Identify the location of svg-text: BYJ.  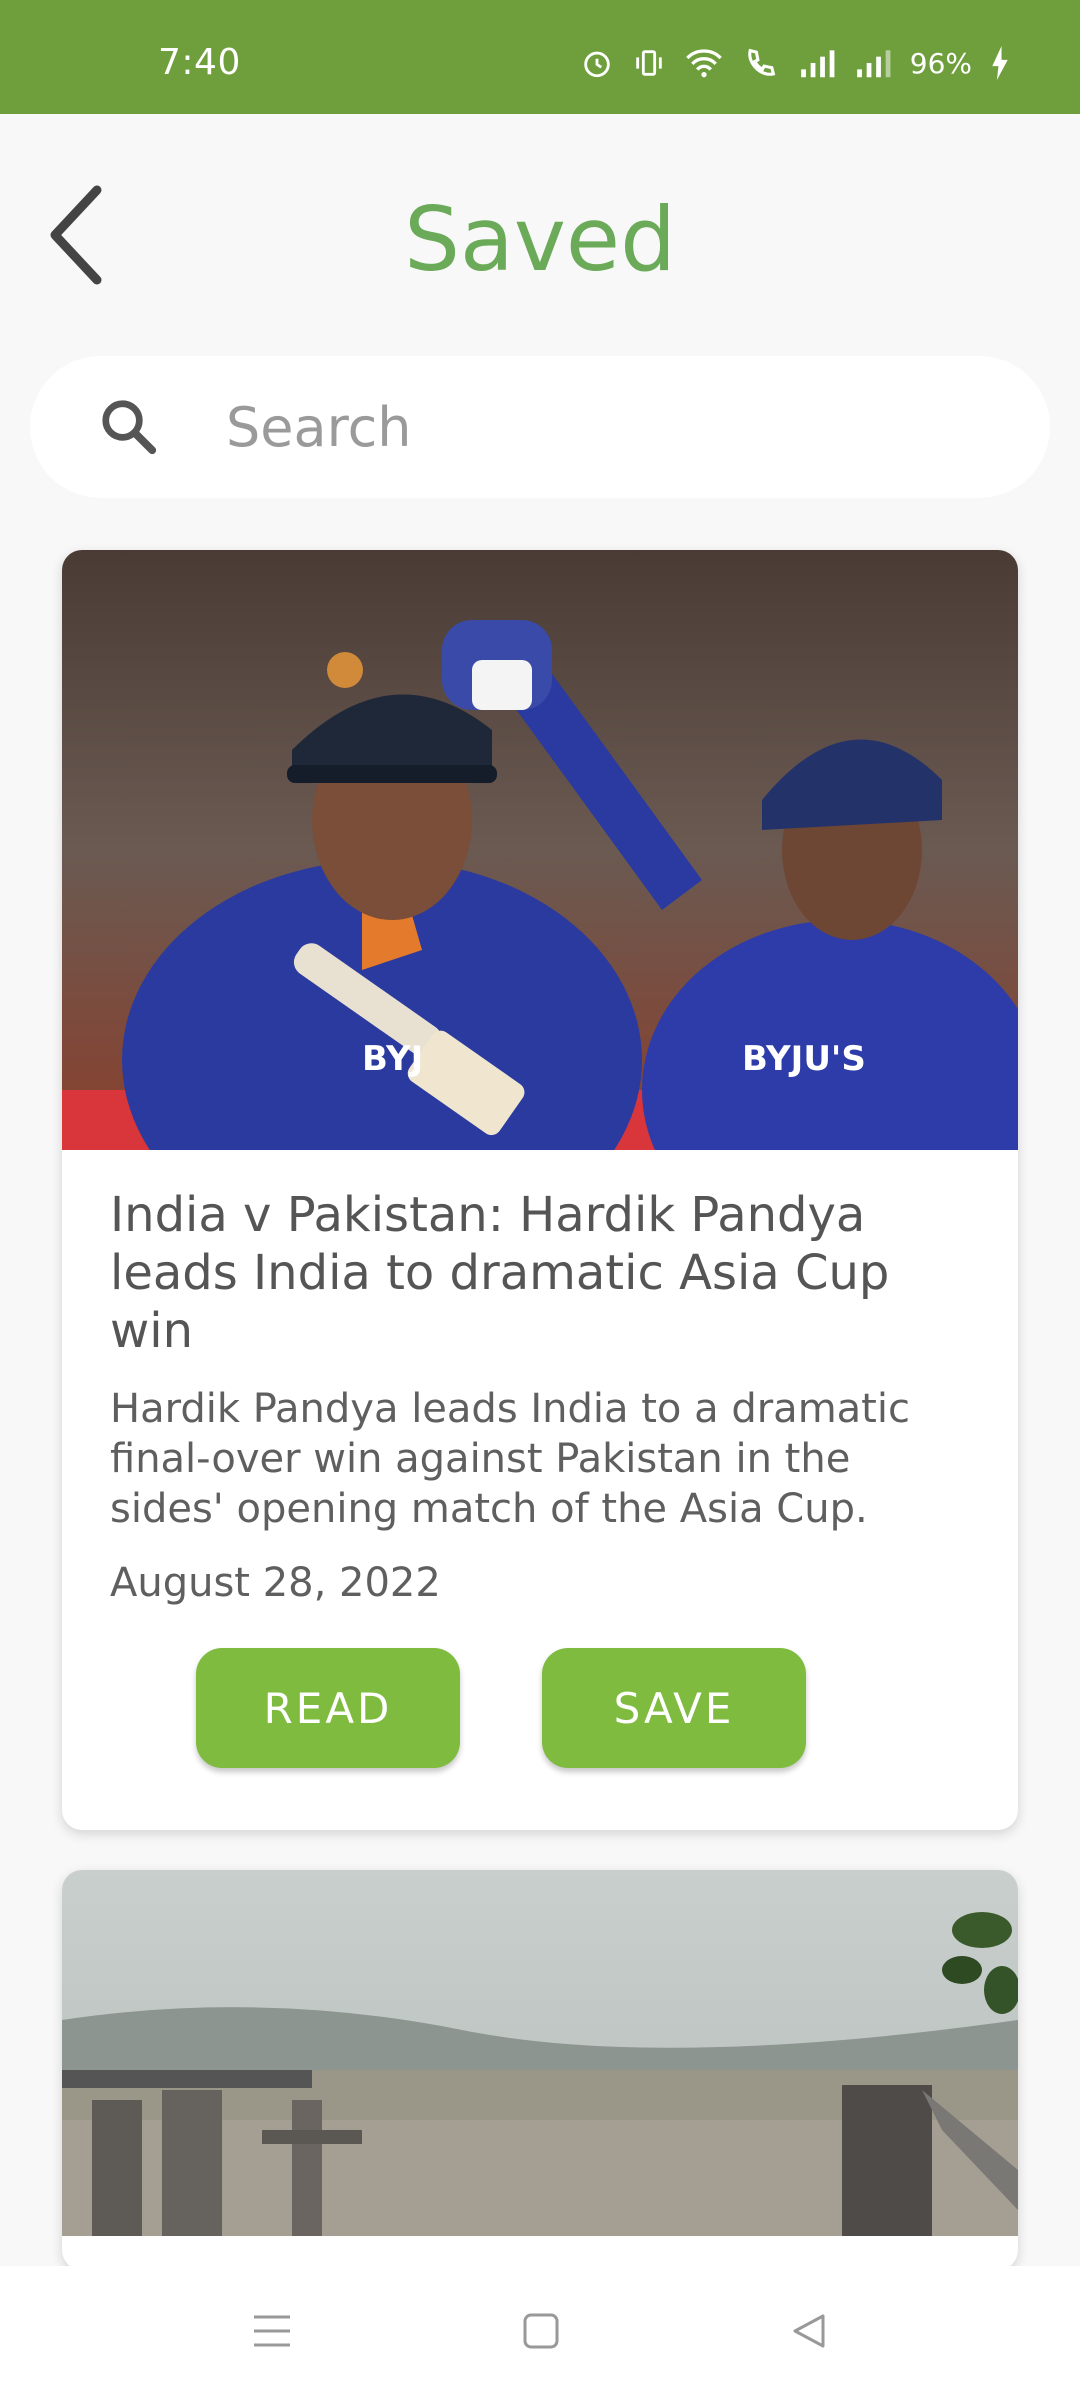
(392, 1059).